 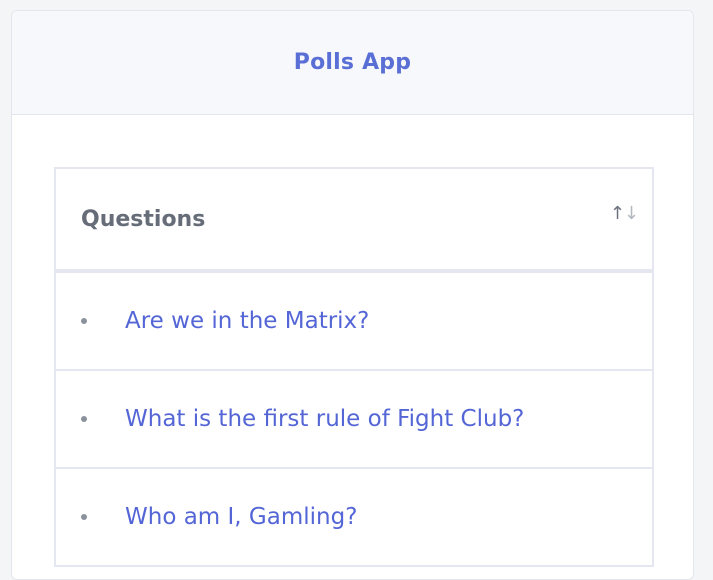 I want to click on question-link: What is the first rule of Fight Club?, so click(x=324, y=419).